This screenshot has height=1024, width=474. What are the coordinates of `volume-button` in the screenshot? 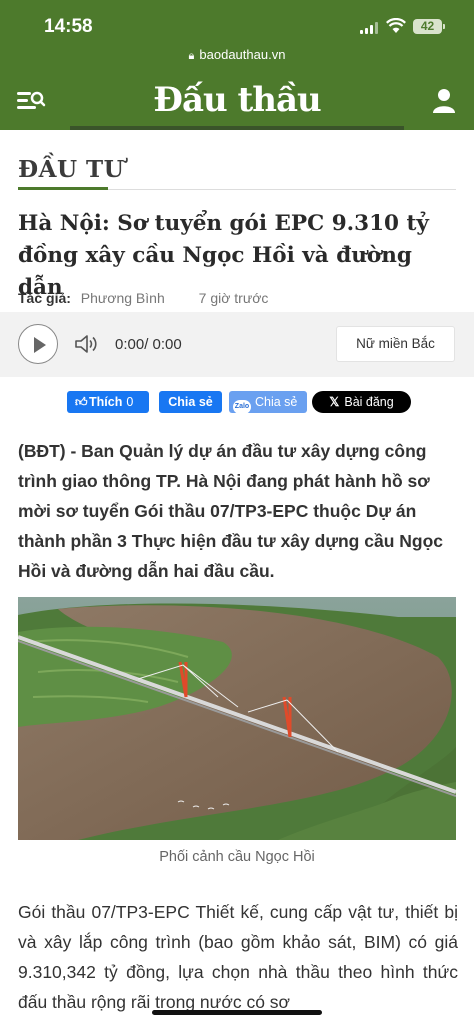 It's located at (87, 344).